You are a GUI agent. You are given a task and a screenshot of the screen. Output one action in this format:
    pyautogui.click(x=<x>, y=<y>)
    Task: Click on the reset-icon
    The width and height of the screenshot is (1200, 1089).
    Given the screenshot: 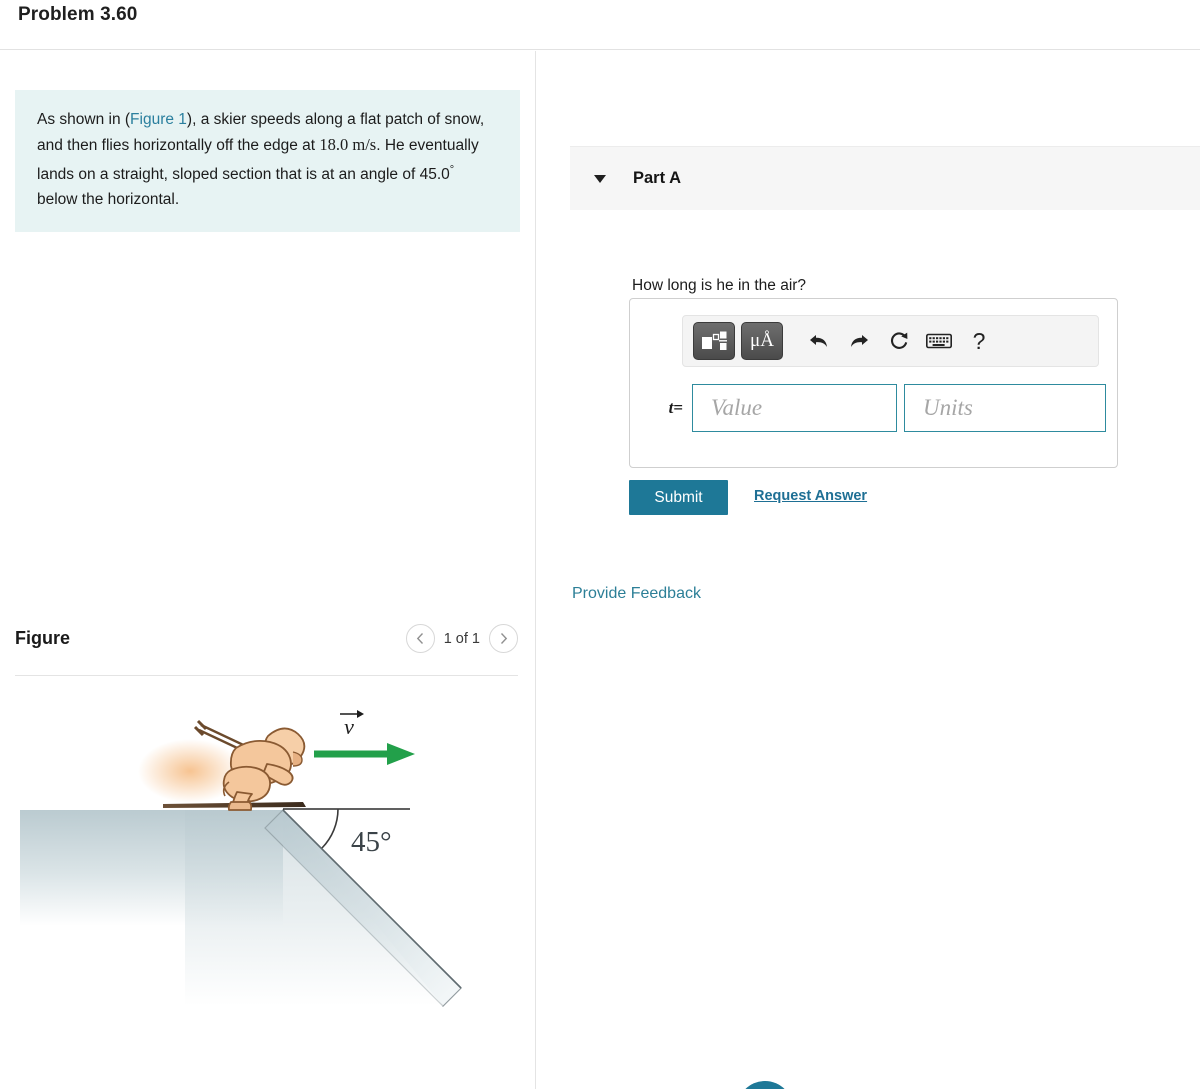 What is the action you would take?
    pyautogui.click(x=899, y=340)
    